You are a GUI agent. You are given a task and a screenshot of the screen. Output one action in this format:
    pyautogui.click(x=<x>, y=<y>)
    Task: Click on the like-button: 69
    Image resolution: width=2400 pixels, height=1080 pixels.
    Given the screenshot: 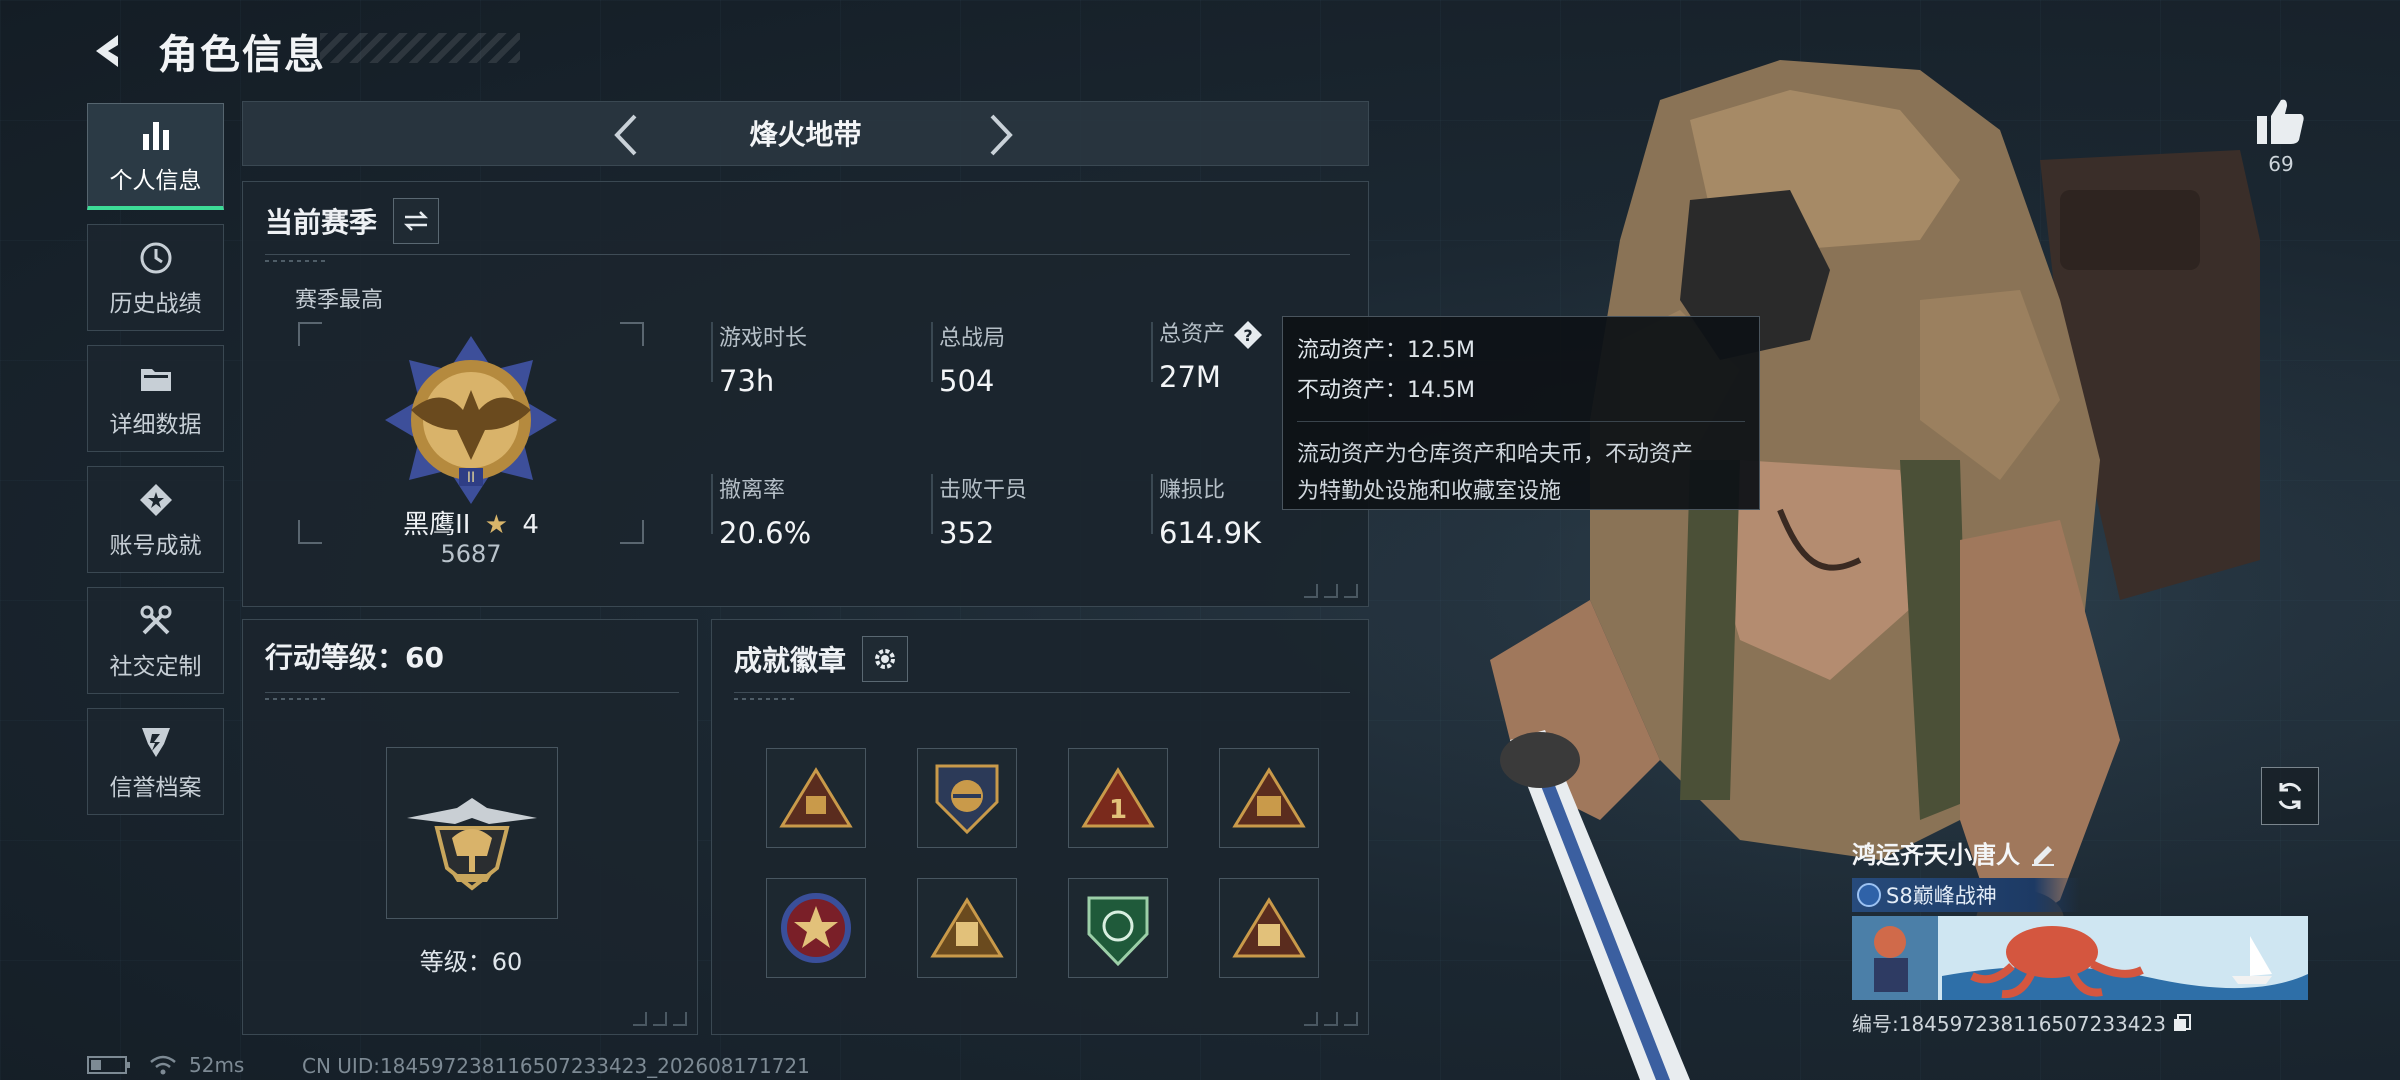 What is the action you would take?
    pyautogui.click(x=2281, y=136)
    